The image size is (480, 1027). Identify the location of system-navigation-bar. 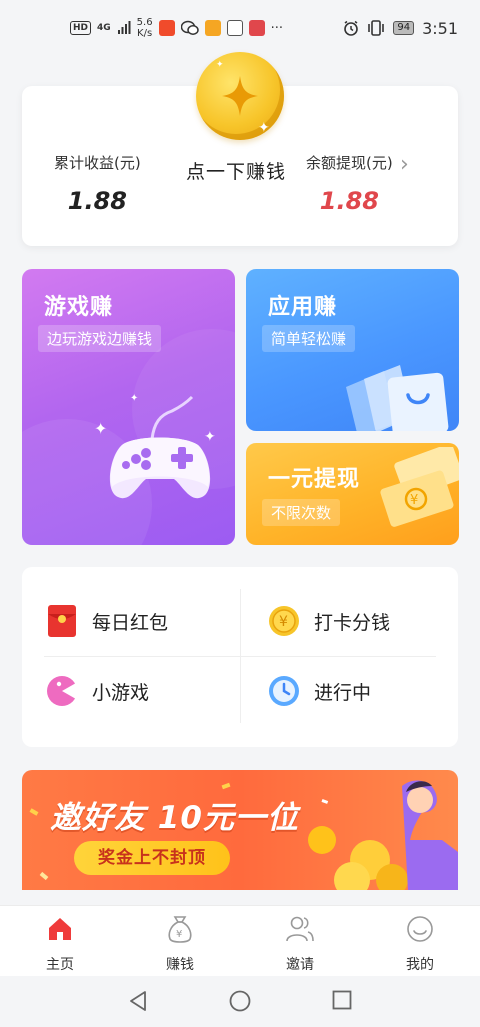
(240, 1001).